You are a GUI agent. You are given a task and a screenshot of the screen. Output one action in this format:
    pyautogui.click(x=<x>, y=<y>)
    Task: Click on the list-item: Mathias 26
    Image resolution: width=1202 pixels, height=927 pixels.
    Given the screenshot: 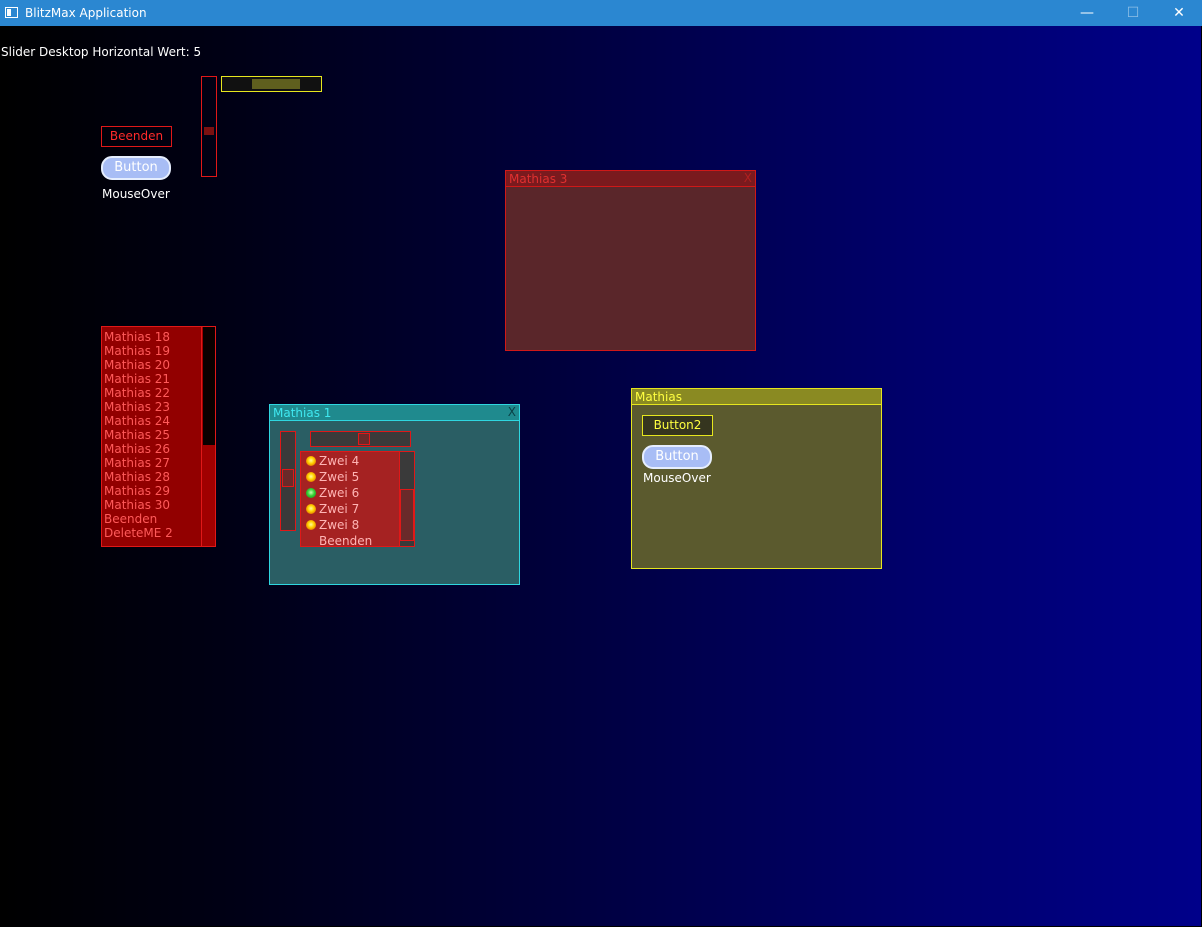 What is the action you would take?
    pyautogui.click(x=137, y=449)
    